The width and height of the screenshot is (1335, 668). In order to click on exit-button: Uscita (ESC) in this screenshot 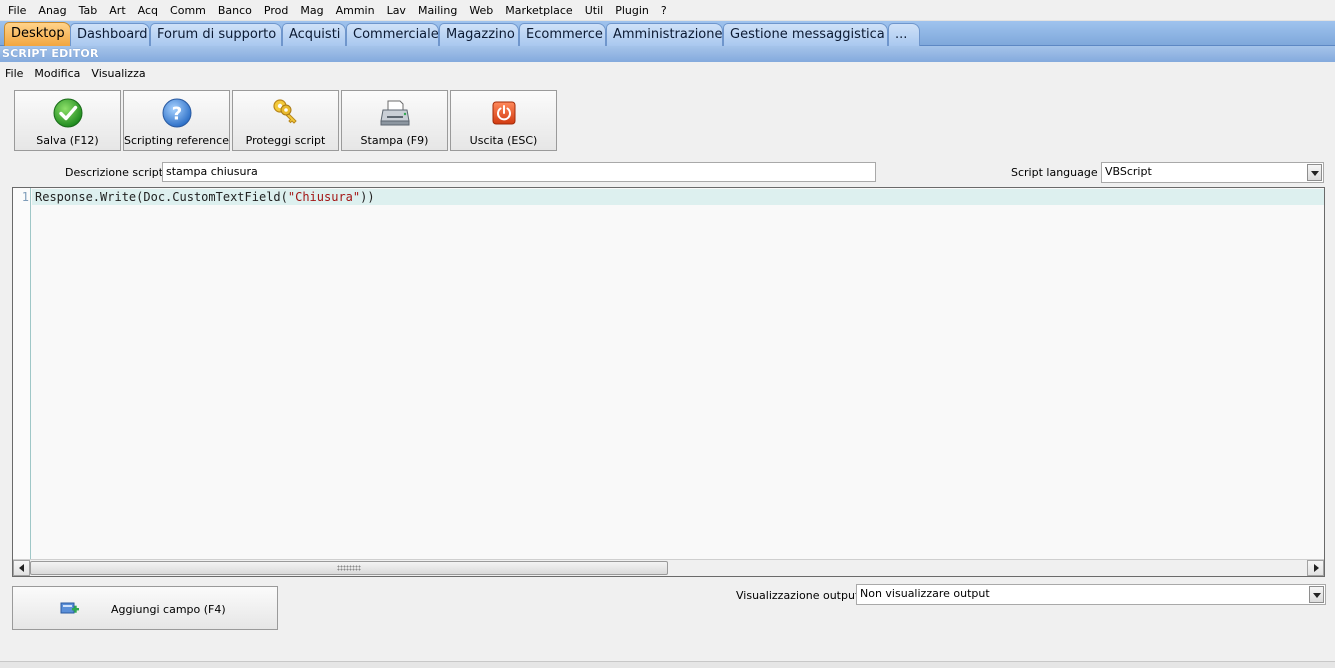, I will do `click(503, 120)`.